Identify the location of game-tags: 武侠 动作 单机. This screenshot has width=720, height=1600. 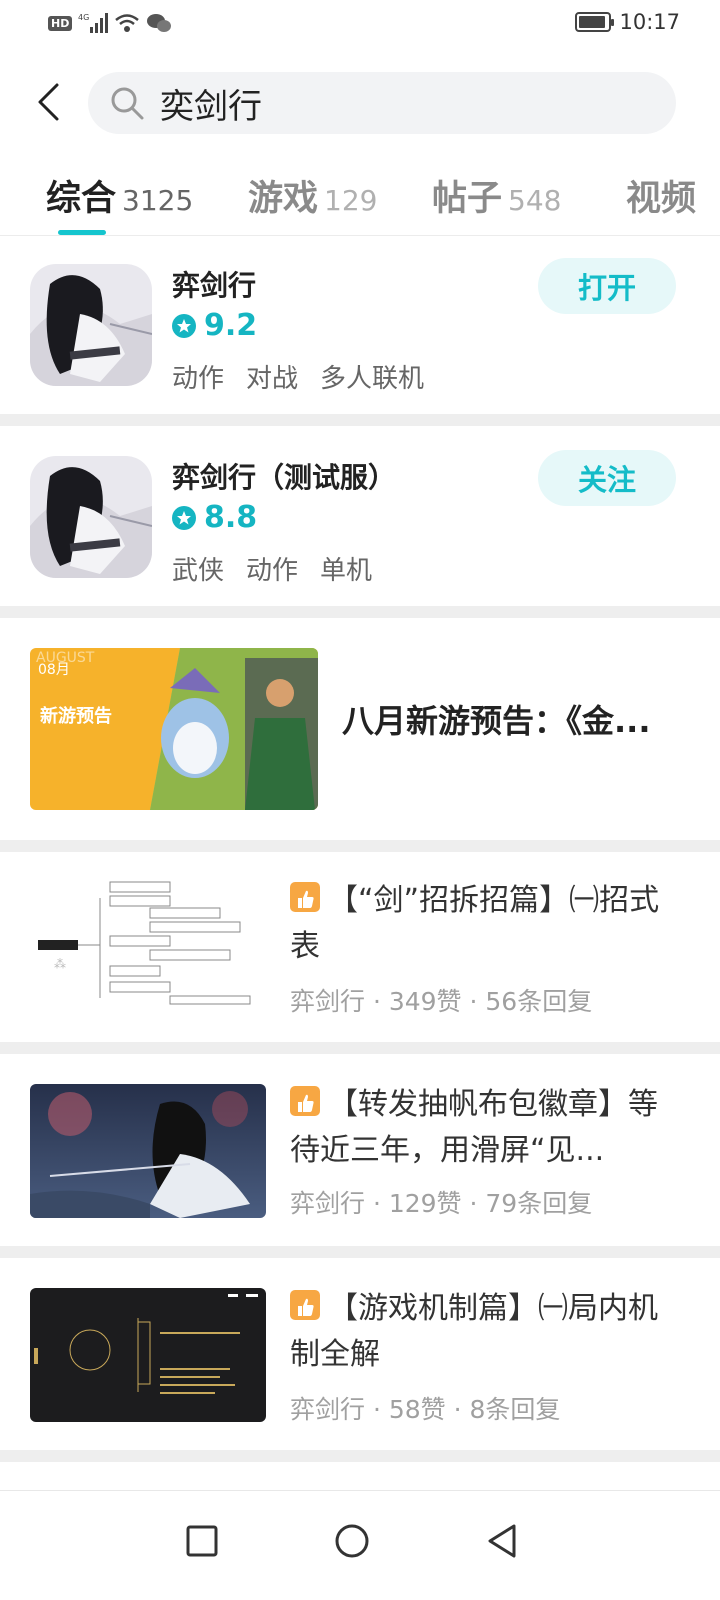
(272, 568).